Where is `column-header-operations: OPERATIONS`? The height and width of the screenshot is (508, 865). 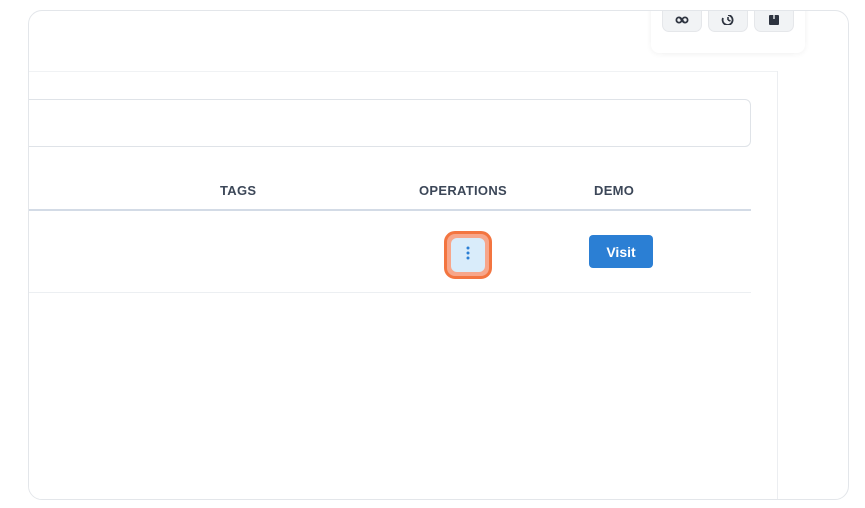 column-header-operations: OPERATIONS is located at coordinates (463, 190).